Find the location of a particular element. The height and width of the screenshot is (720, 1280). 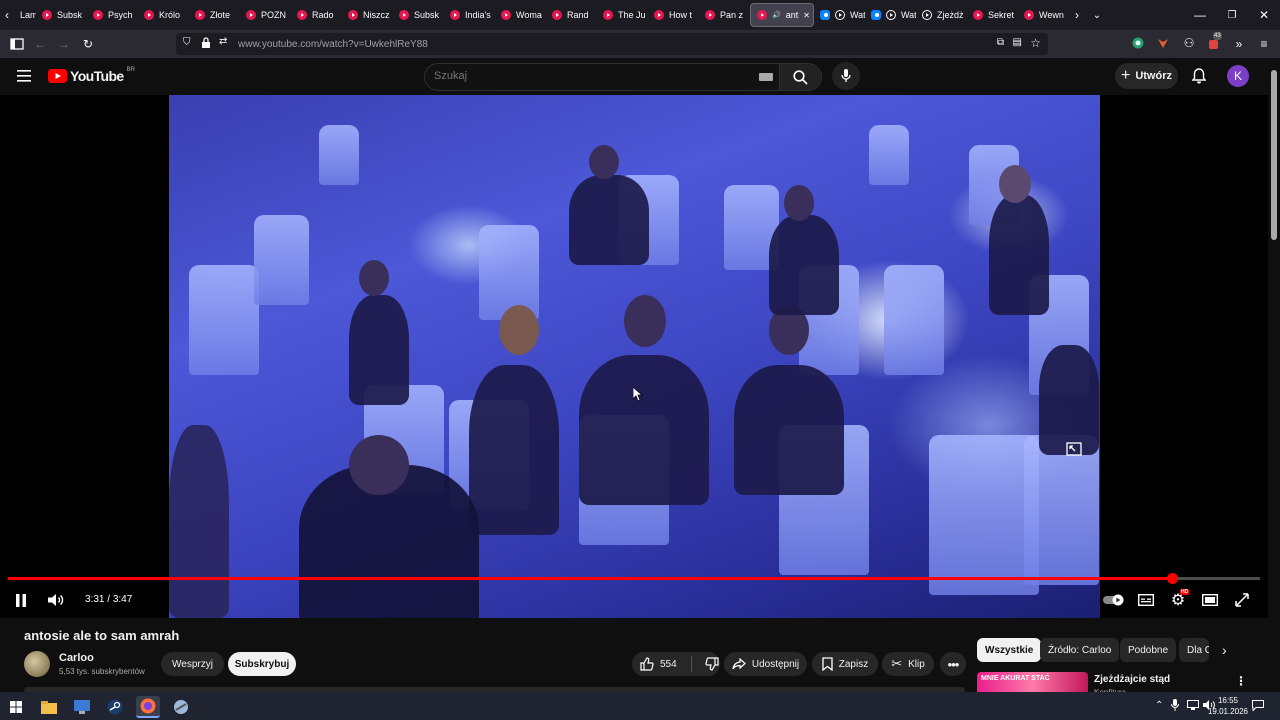

steam-icon is located at coordinates (115, 707).